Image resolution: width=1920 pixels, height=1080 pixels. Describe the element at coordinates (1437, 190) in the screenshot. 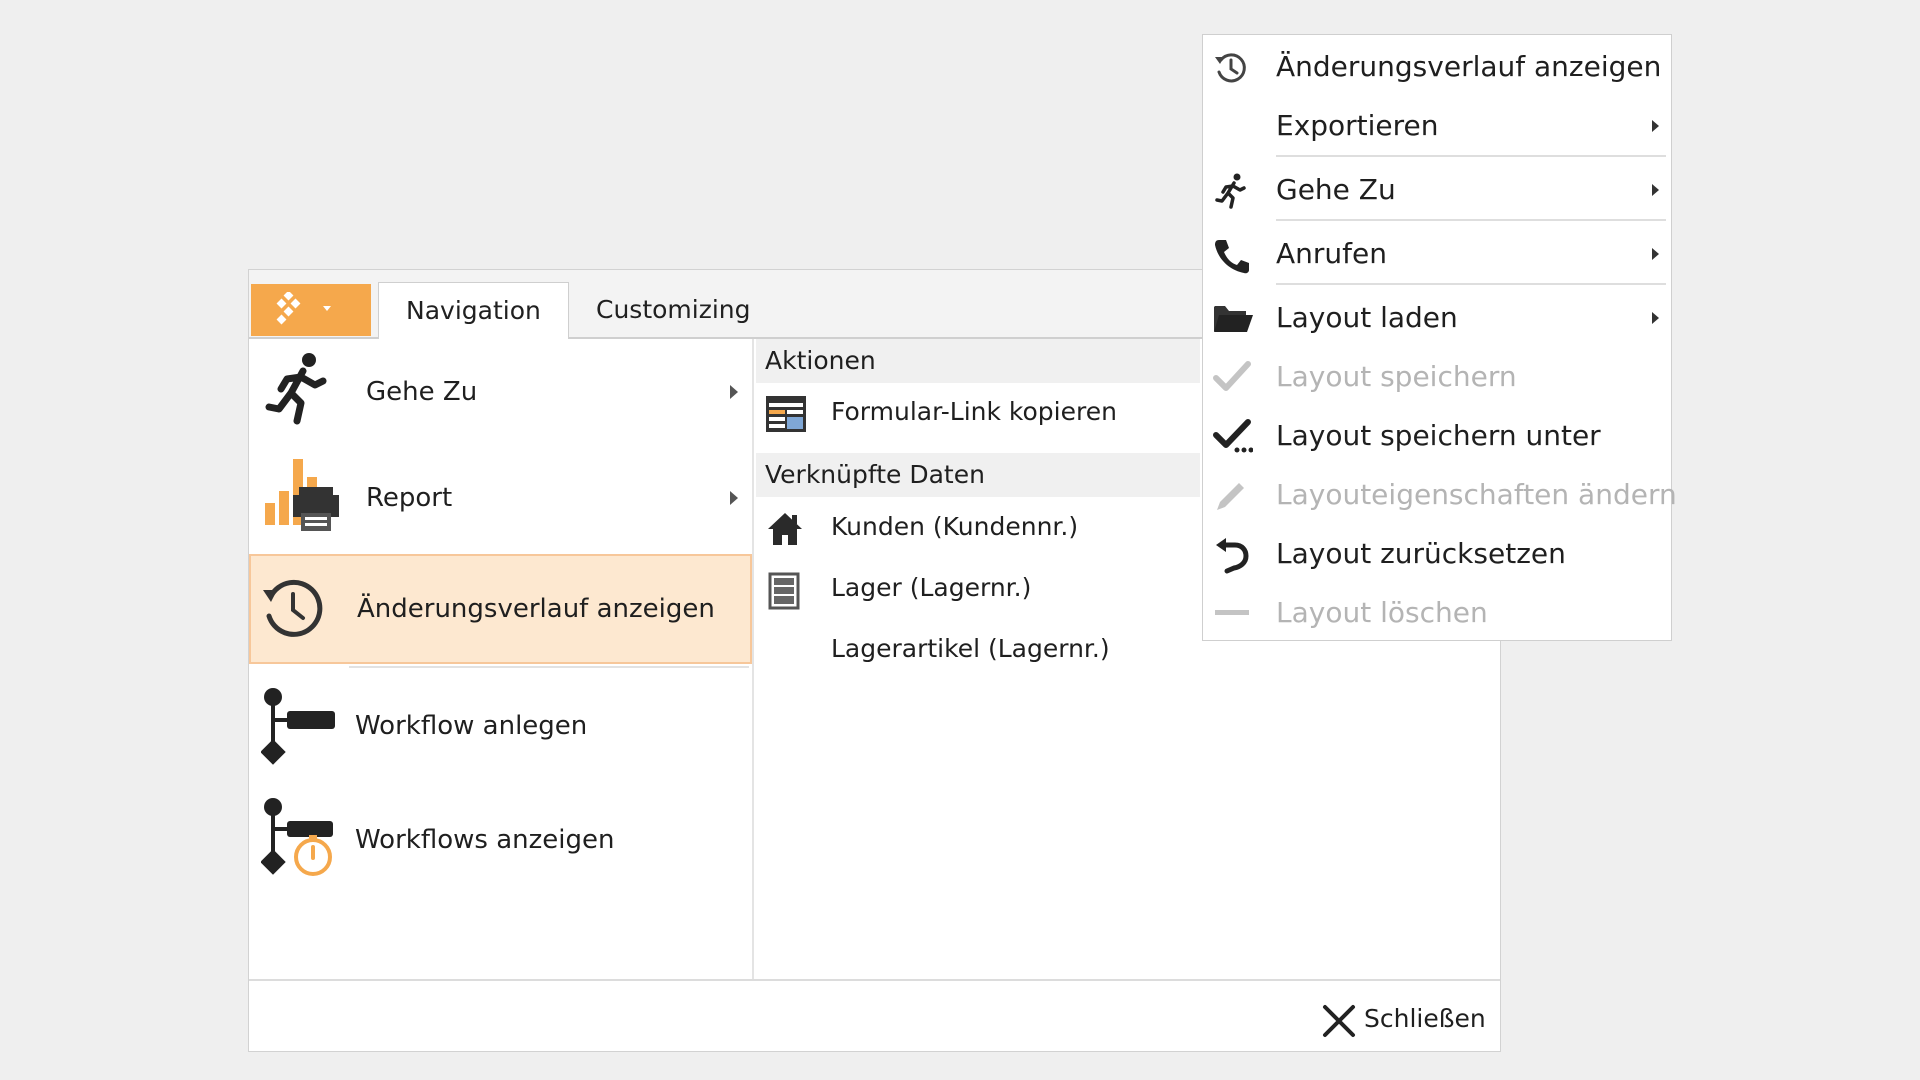

I see `ctx-item-gehe-zu: Gehe Zu` at that location.